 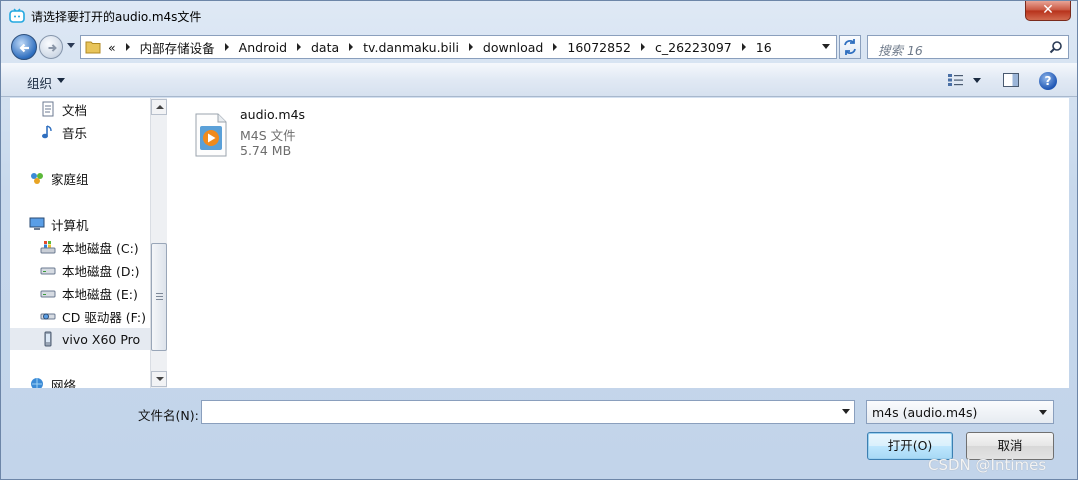 I want to click on filename-dropdown-icon, so click(x=846, y=411).